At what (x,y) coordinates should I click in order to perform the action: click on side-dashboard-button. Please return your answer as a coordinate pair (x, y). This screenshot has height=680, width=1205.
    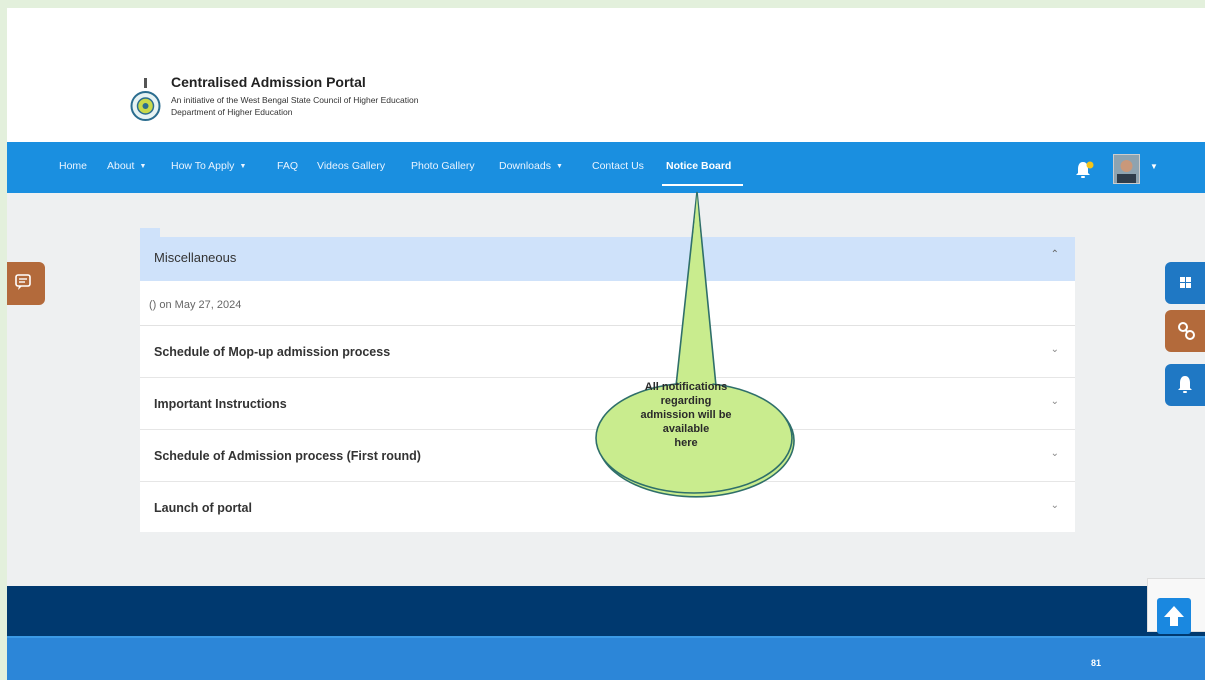
    Looking at the image, I should click on (1185, 283).